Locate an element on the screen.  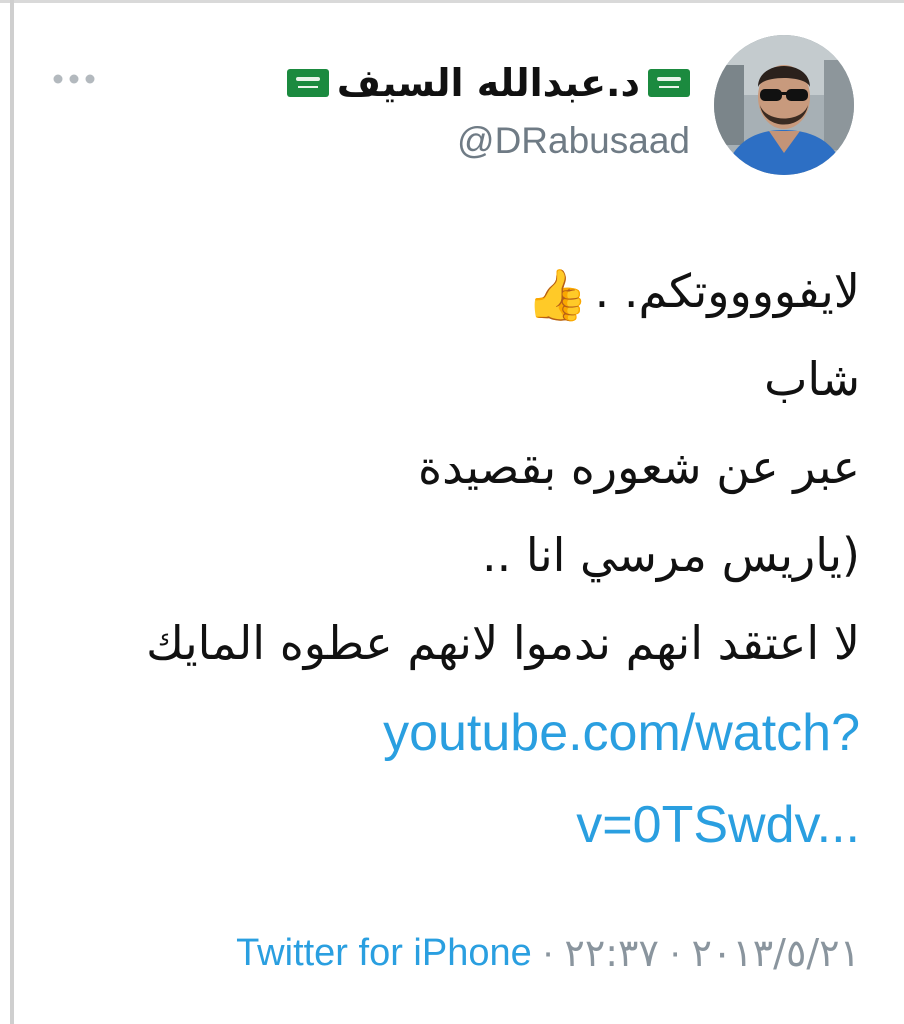
tweet-line-text: لايفووووتكم. . is located at coordinates (727, 291).